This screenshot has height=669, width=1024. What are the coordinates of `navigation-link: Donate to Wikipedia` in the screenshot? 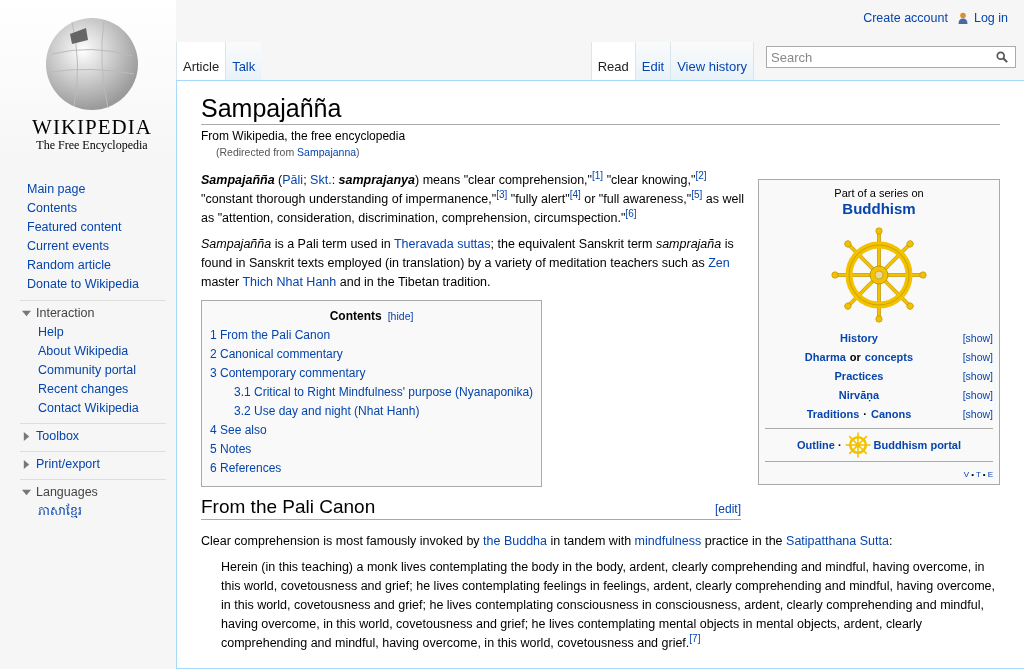 It's located at (83, 284).